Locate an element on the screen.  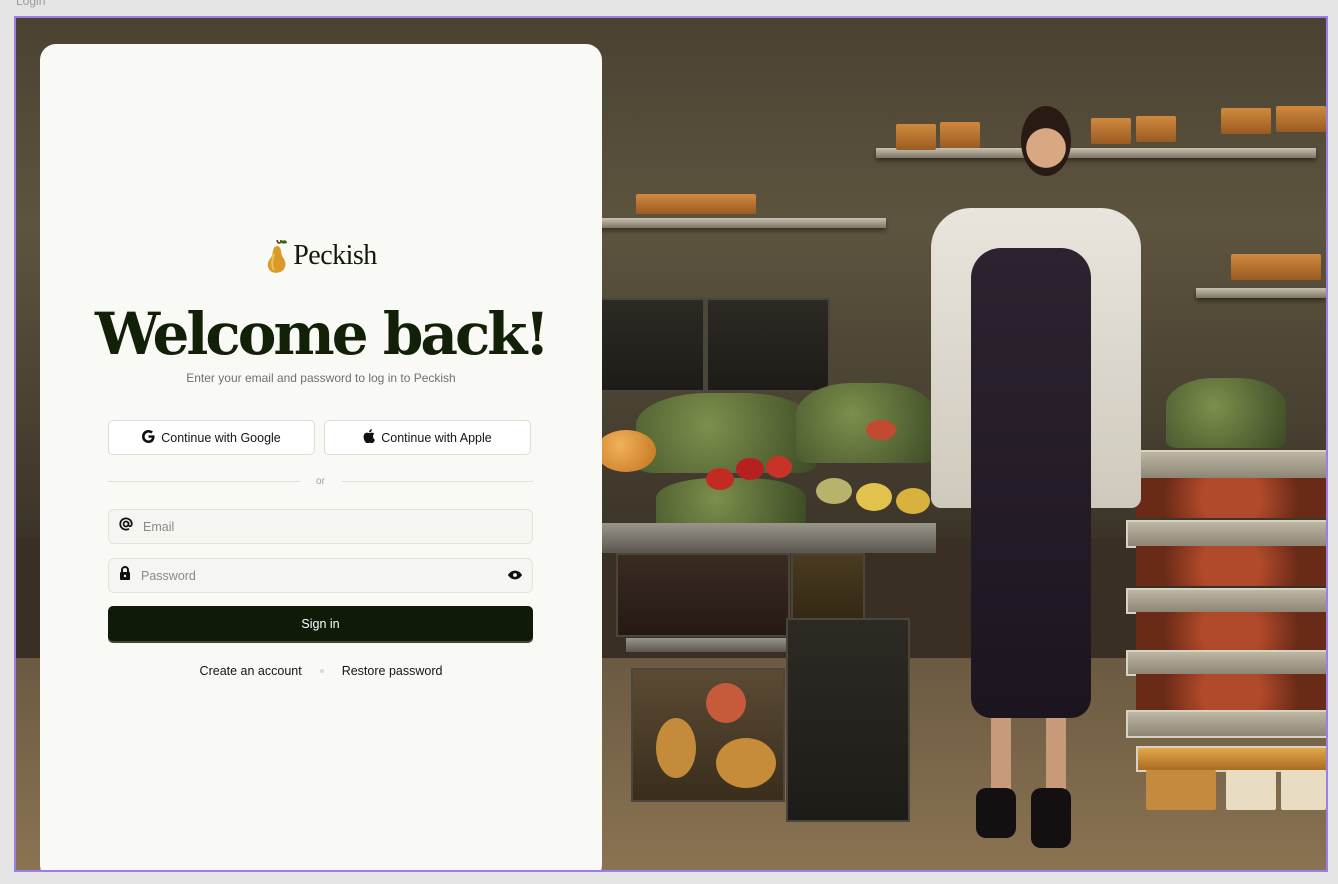
google-button-label: Continue with Google is located at coordinates (221, 437).